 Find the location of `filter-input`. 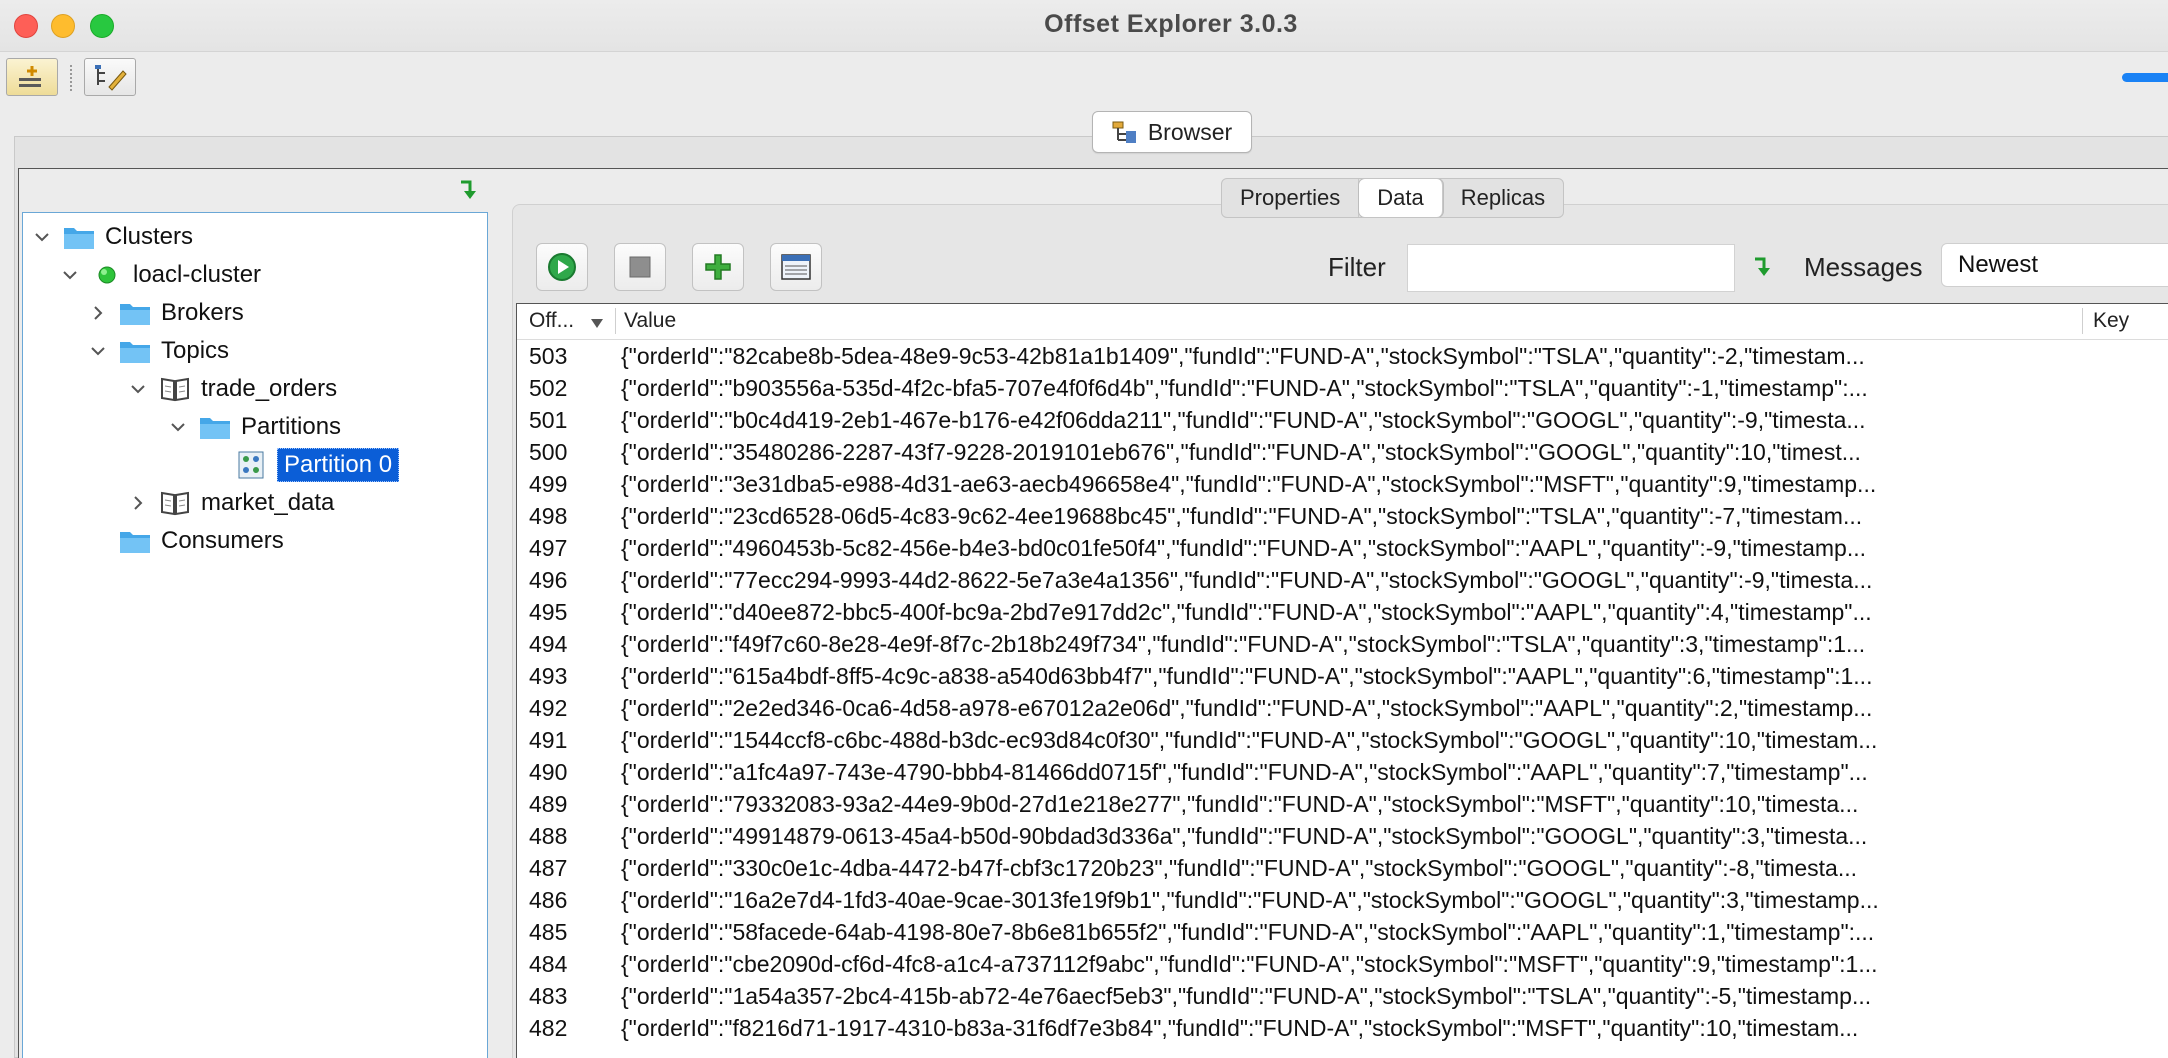

filter-input is located at coordinates (1571, 268).